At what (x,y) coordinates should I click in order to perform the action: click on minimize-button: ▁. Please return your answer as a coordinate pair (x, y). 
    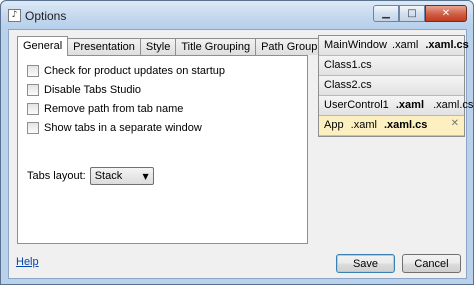
    Looking at the image, I should click on (386, 13).